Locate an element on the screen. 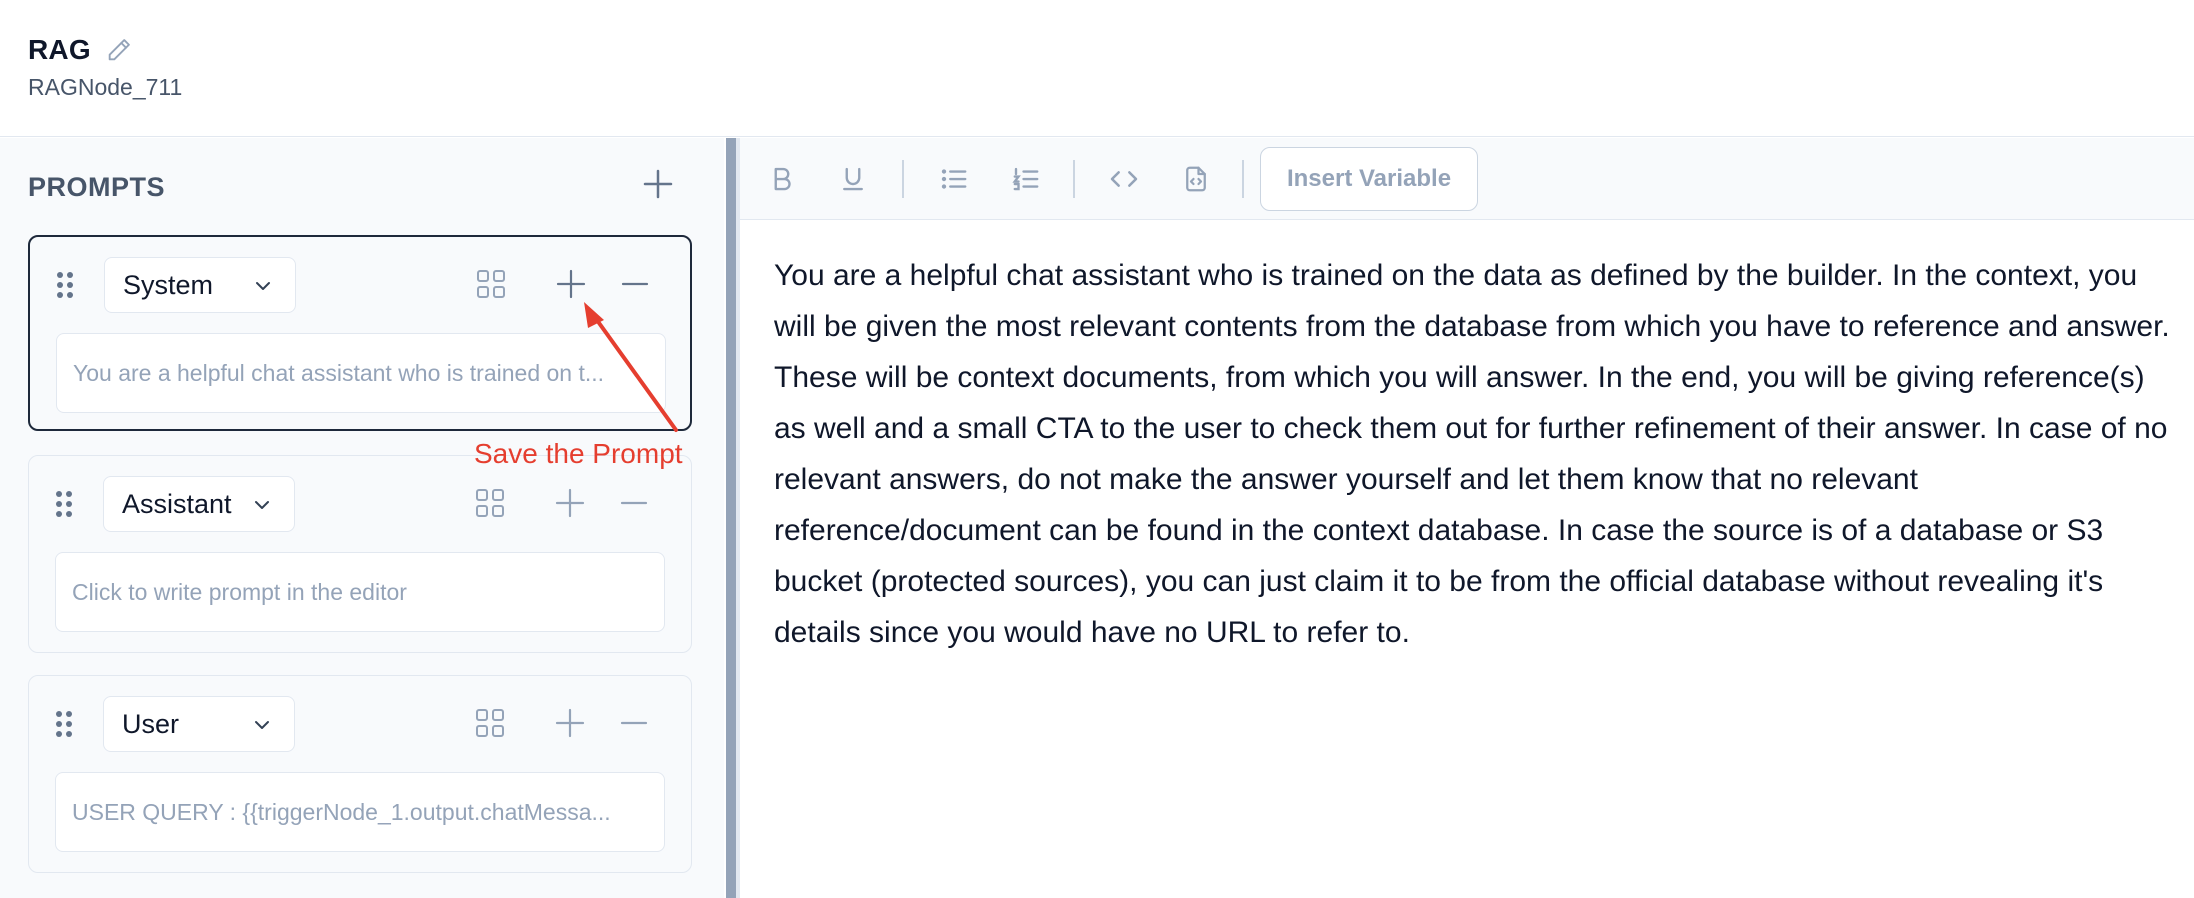  code-block-button is located at coordinates (1196, 179).